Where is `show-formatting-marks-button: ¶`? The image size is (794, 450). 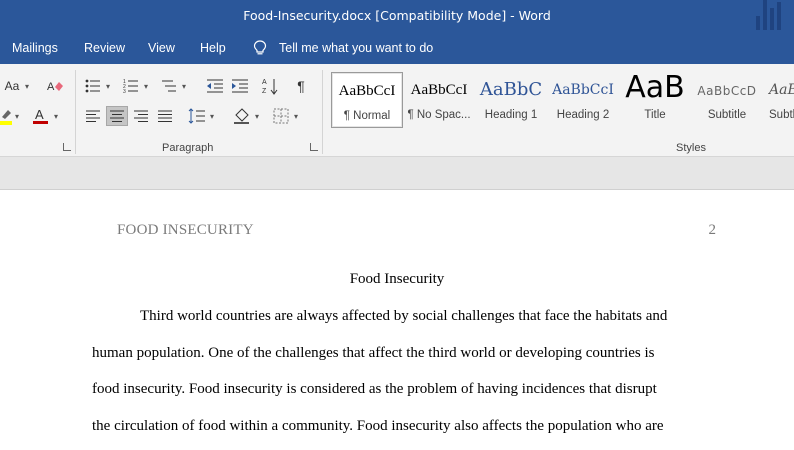 show-formatting-marks-button: ¶ is located at coordinates (301, 86).